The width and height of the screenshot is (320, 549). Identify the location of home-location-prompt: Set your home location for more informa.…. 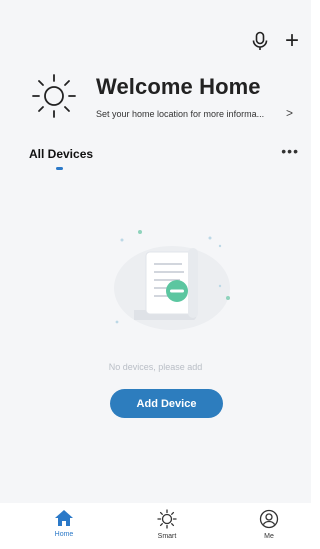
(180, 114).